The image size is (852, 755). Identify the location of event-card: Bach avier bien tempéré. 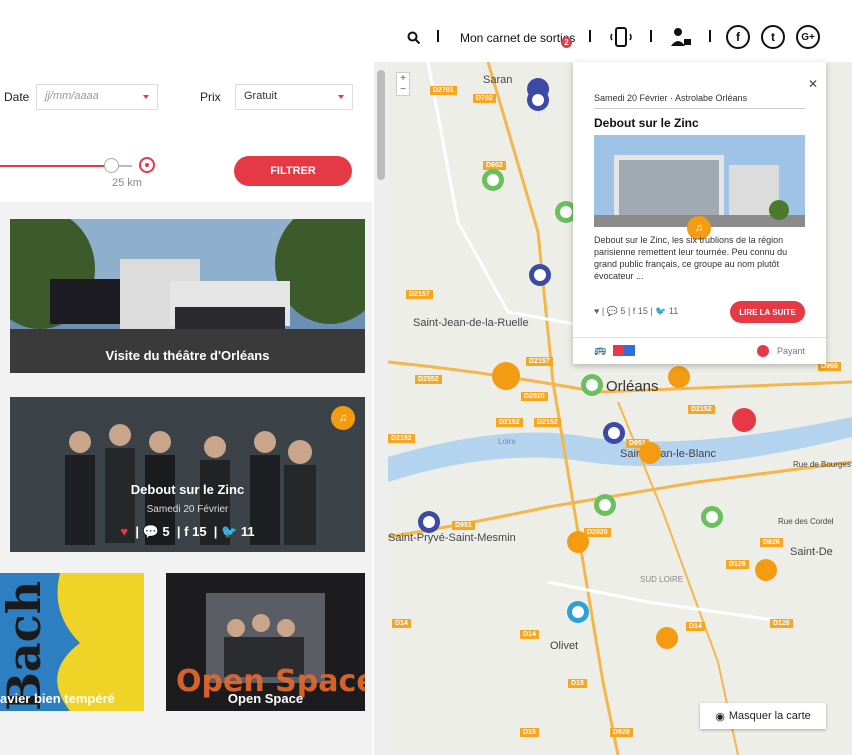
(72, 642).